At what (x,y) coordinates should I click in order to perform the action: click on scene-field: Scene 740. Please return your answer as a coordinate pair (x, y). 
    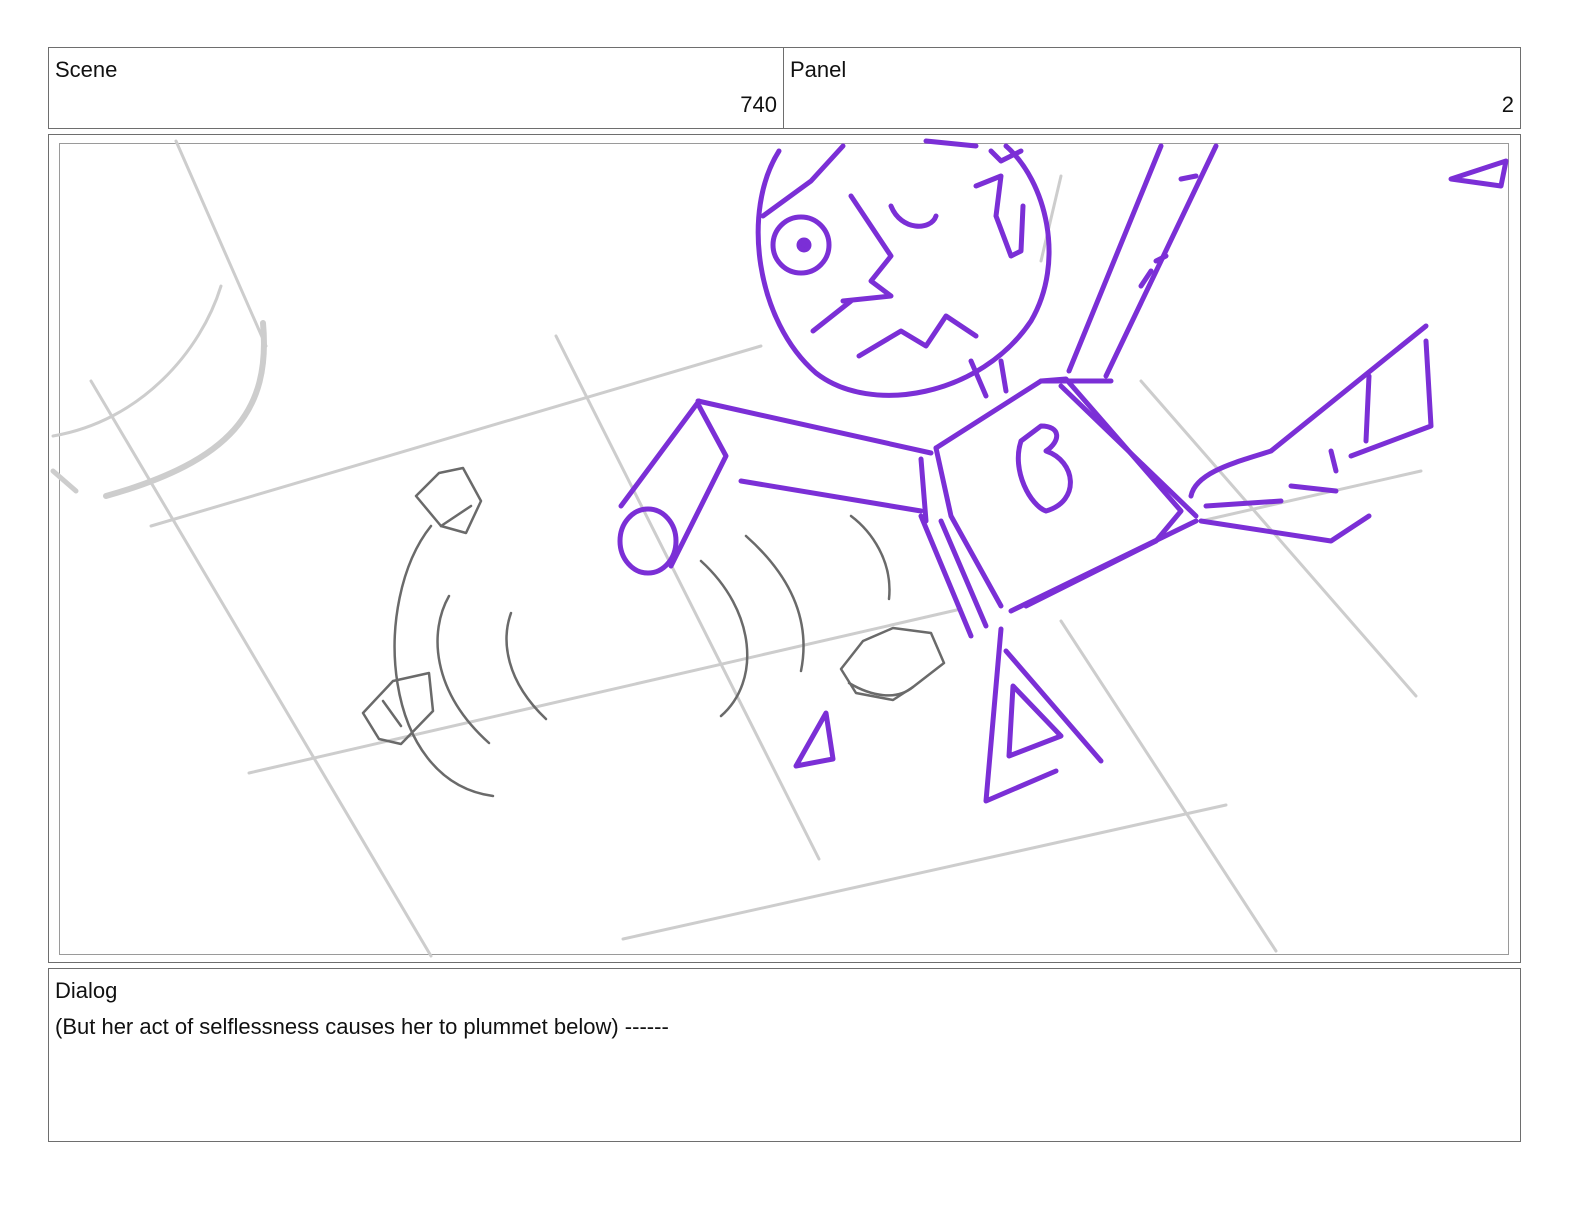
    Looking at the image, I should click on (416, 88).